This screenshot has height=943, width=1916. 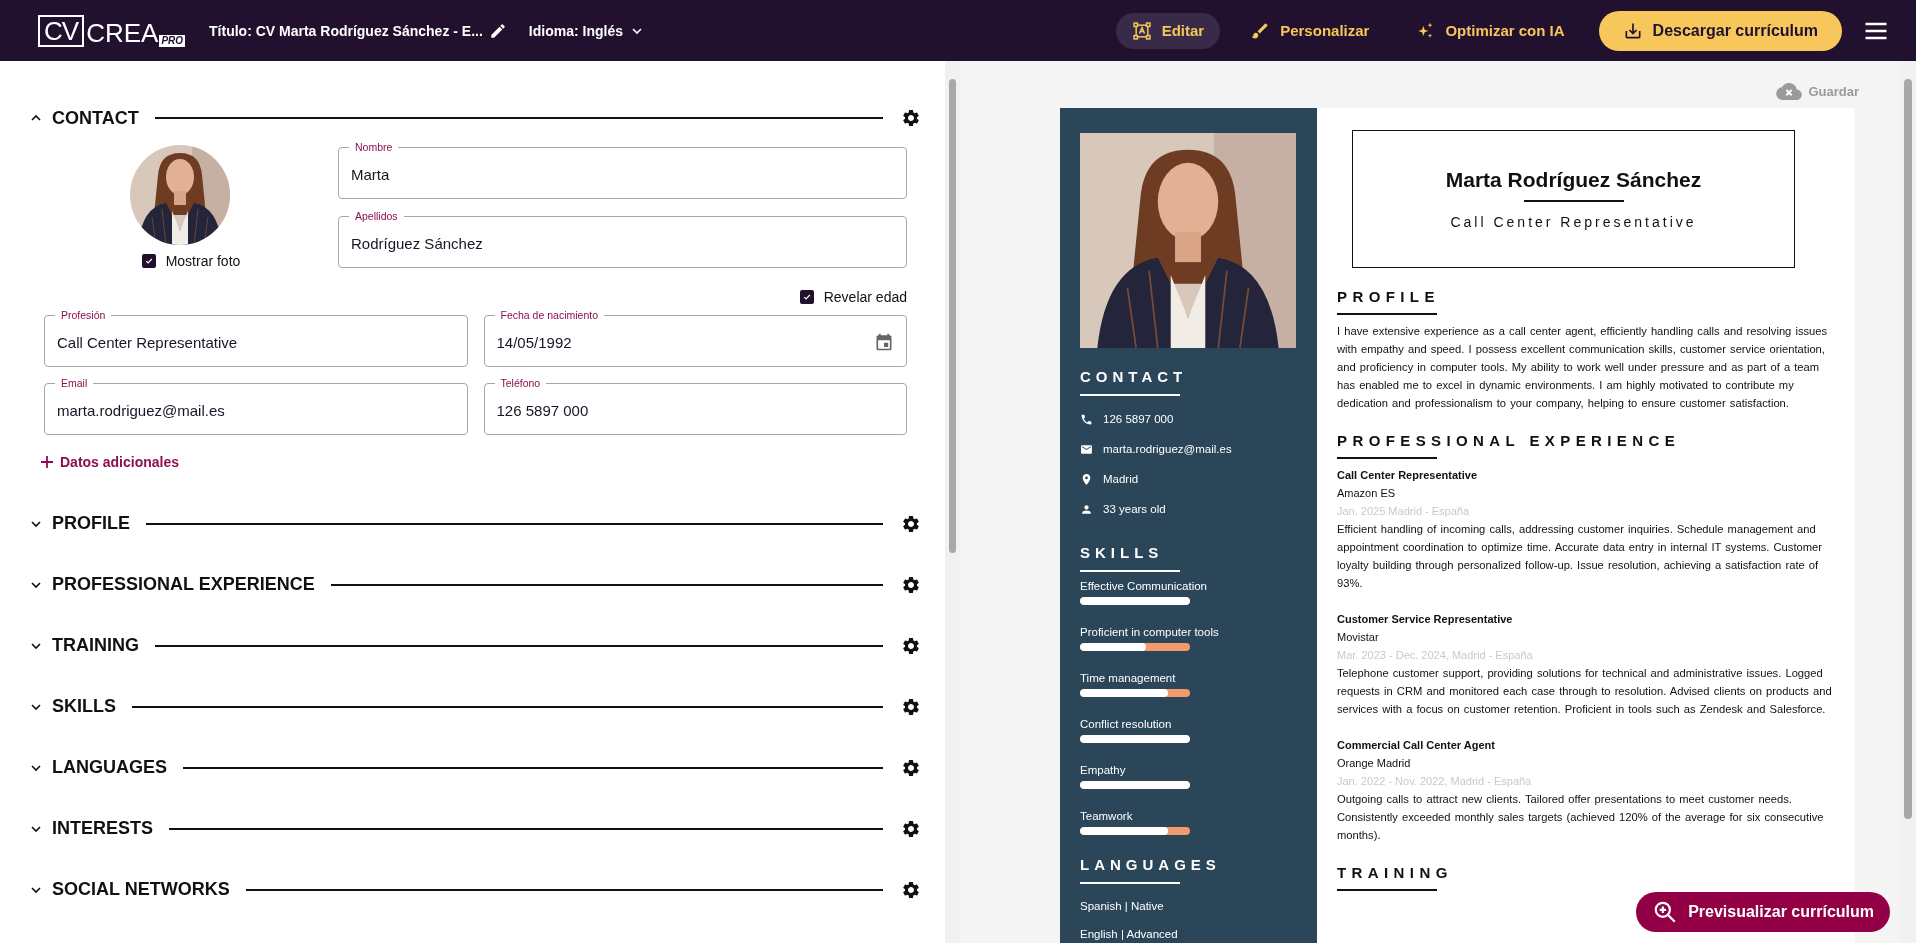 What do you see at coordinates (376, 216) in the screenshot?
I see `field-label: Apellidos` at bounding box center [376, 216].